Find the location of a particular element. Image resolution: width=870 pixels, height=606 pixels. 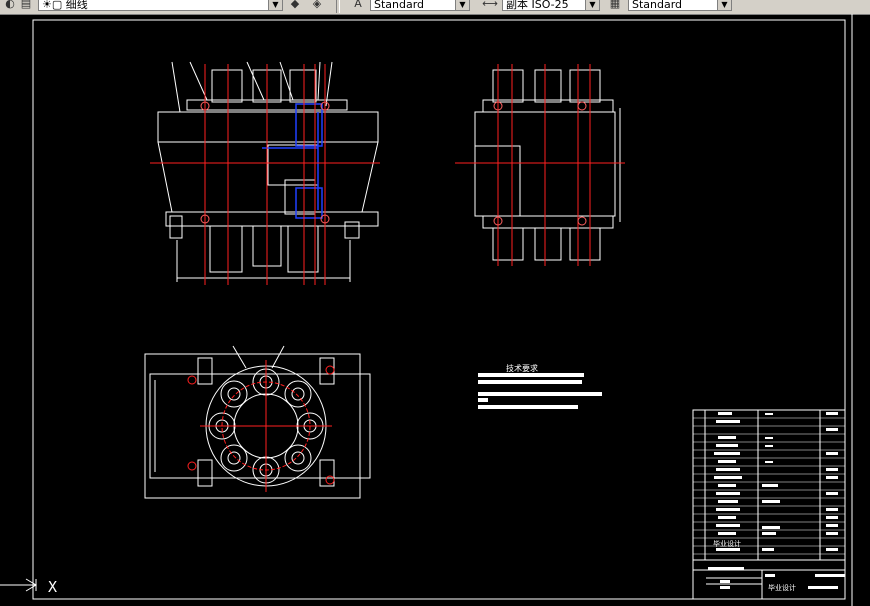

dim-style-combo: 副本 ISO-25 ▼ is located at coordinates (551, 5).